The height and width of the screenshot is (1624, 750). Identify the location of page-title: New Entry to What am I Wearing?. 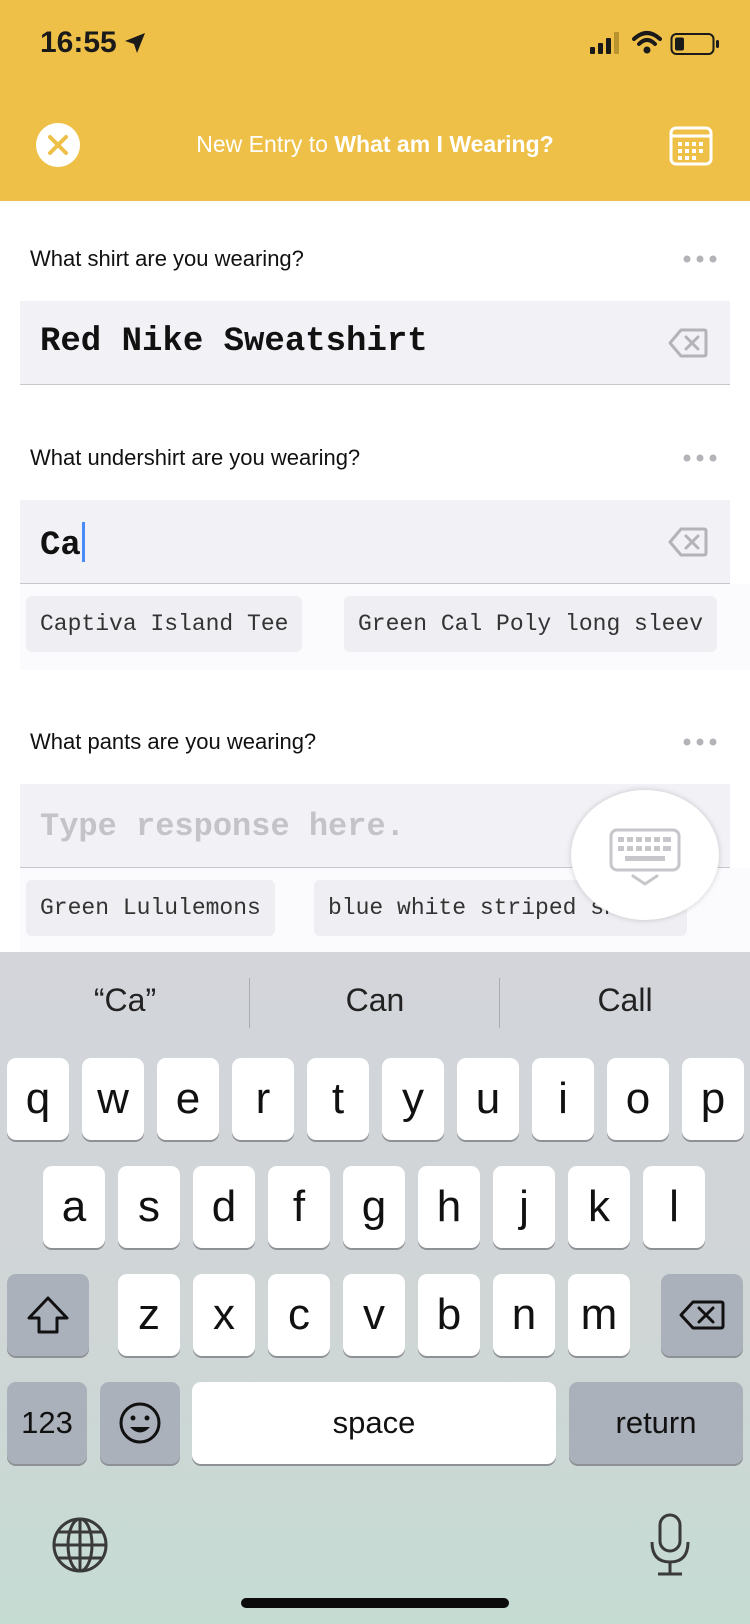
(375, 144).